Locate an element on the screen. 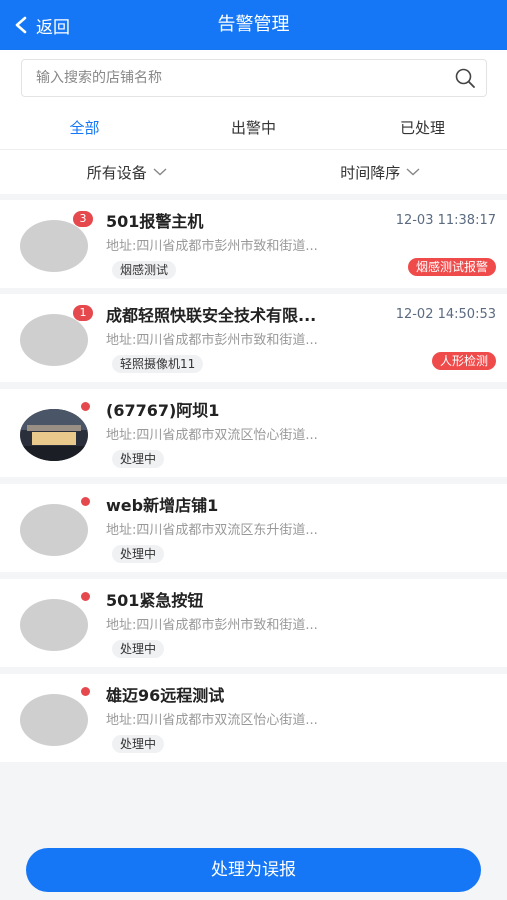 The image size is (507, 900). device-tag: 轻照摄像机11 is located at coordinates (158, 364).